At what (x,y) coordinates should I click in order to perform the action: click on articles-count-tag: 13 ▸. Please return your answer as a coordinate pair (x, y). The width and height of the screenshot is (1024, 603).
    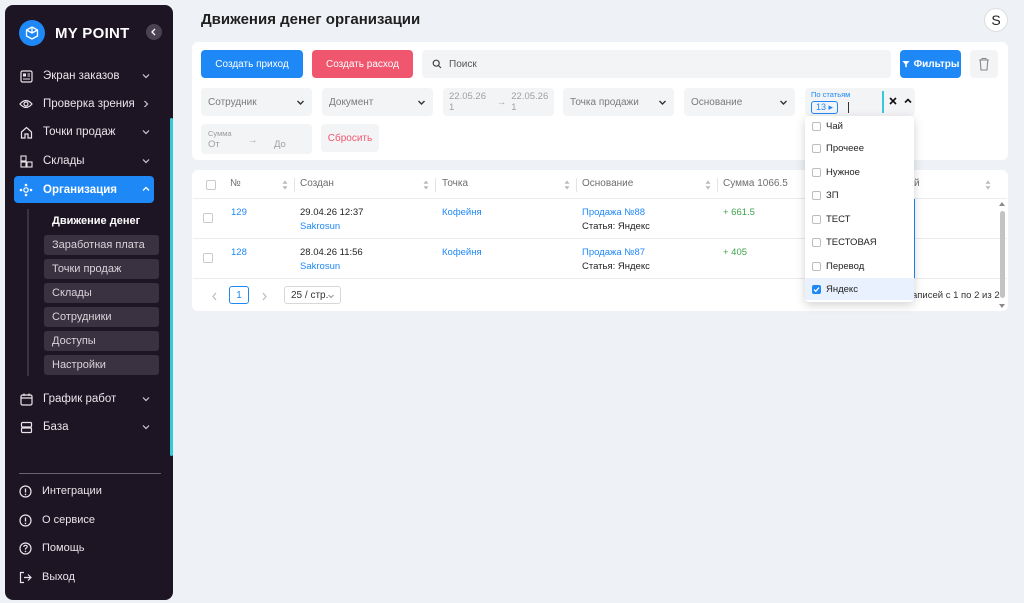
    Looking at the image, I should click on (825, 107).